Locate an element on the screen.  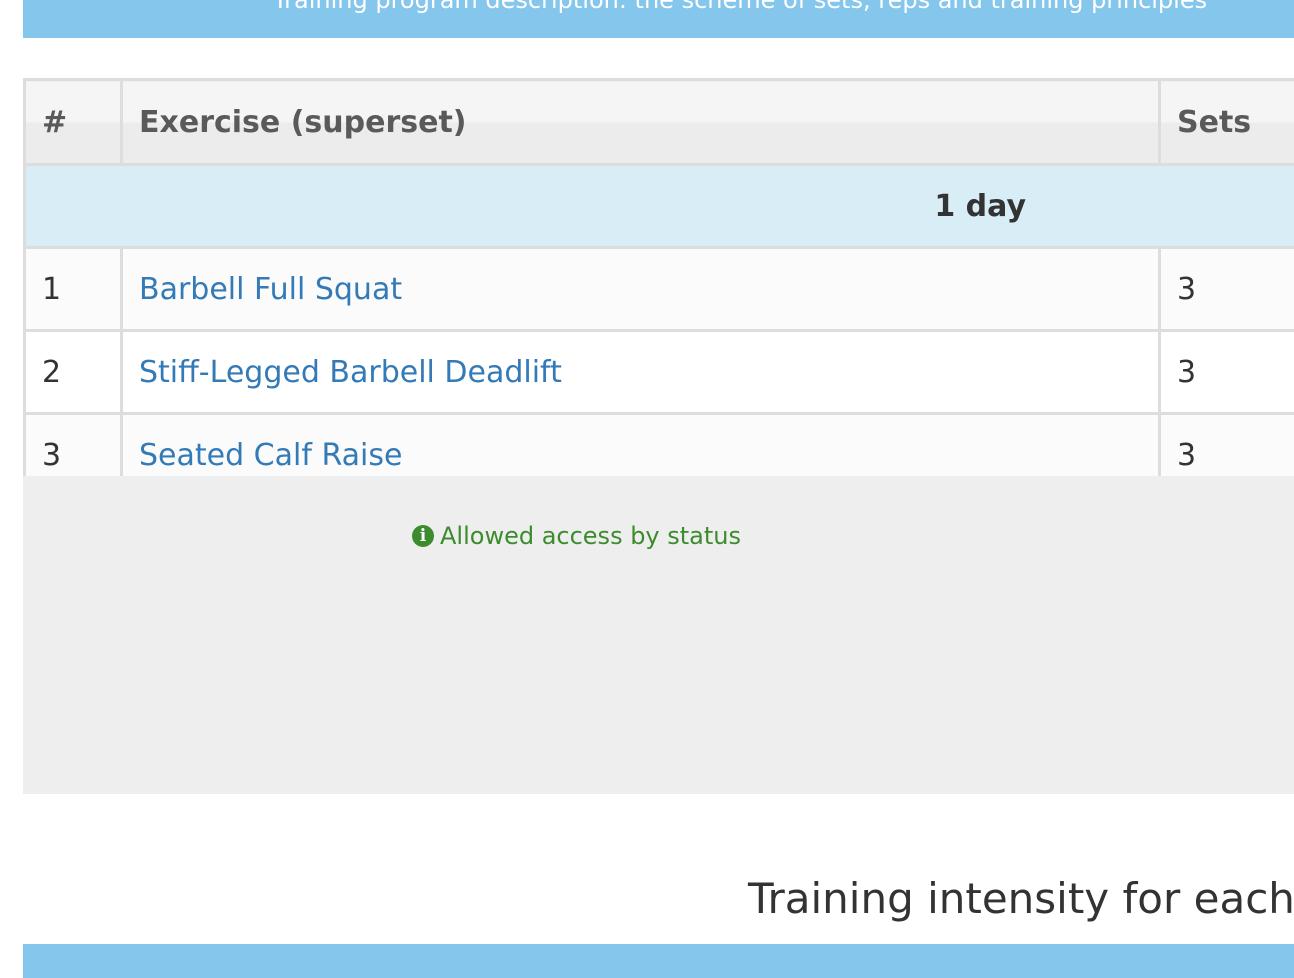
column-header-num: # is located at coordinates (73, 122).